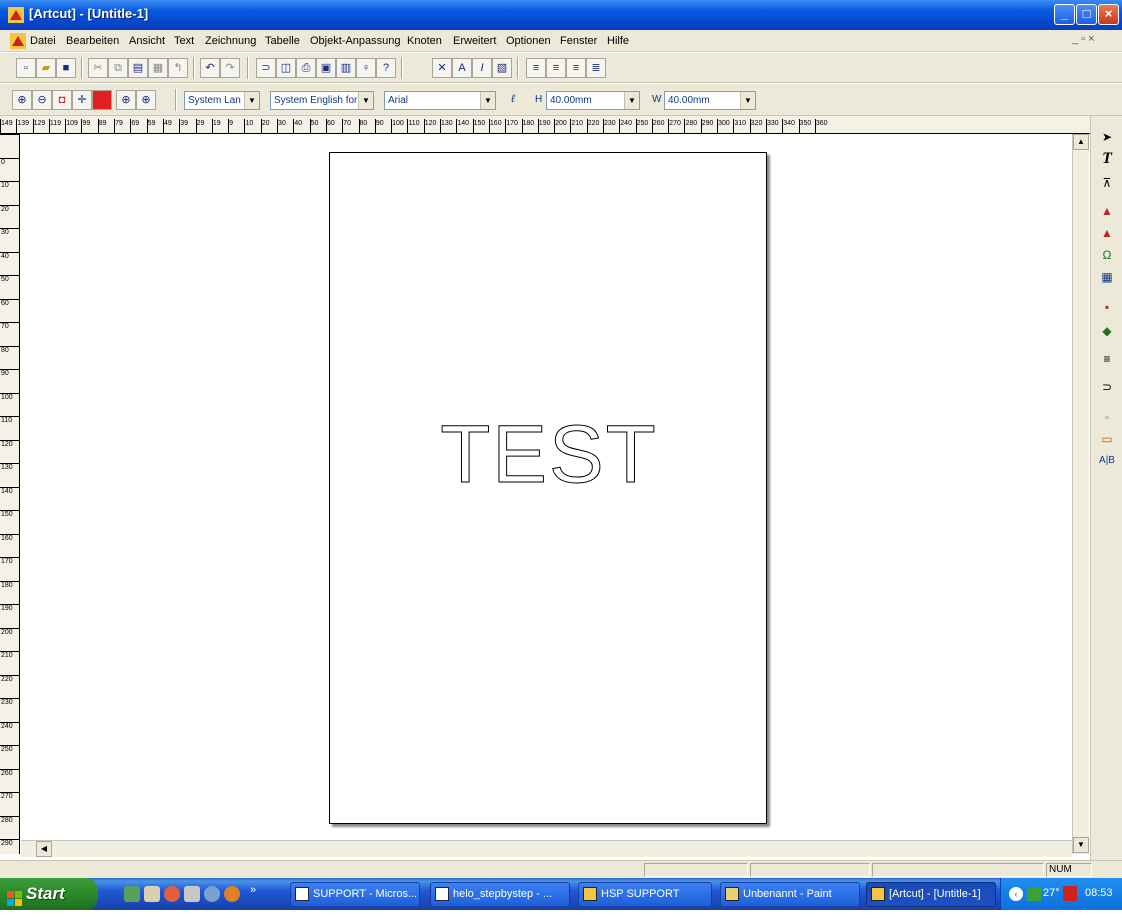  What do you see at coordinates (82, 100) in the screenshot?
I see `pan-icon: ✛` at bounding box center [82, 100].